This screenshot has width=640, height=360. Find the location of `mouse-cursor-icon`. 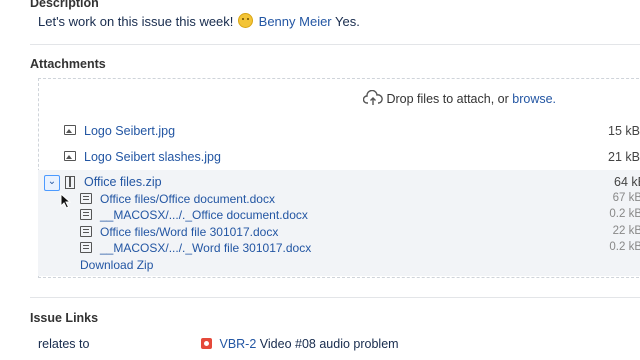

mouse-cursor-icon is located at coordinates (66, 201).